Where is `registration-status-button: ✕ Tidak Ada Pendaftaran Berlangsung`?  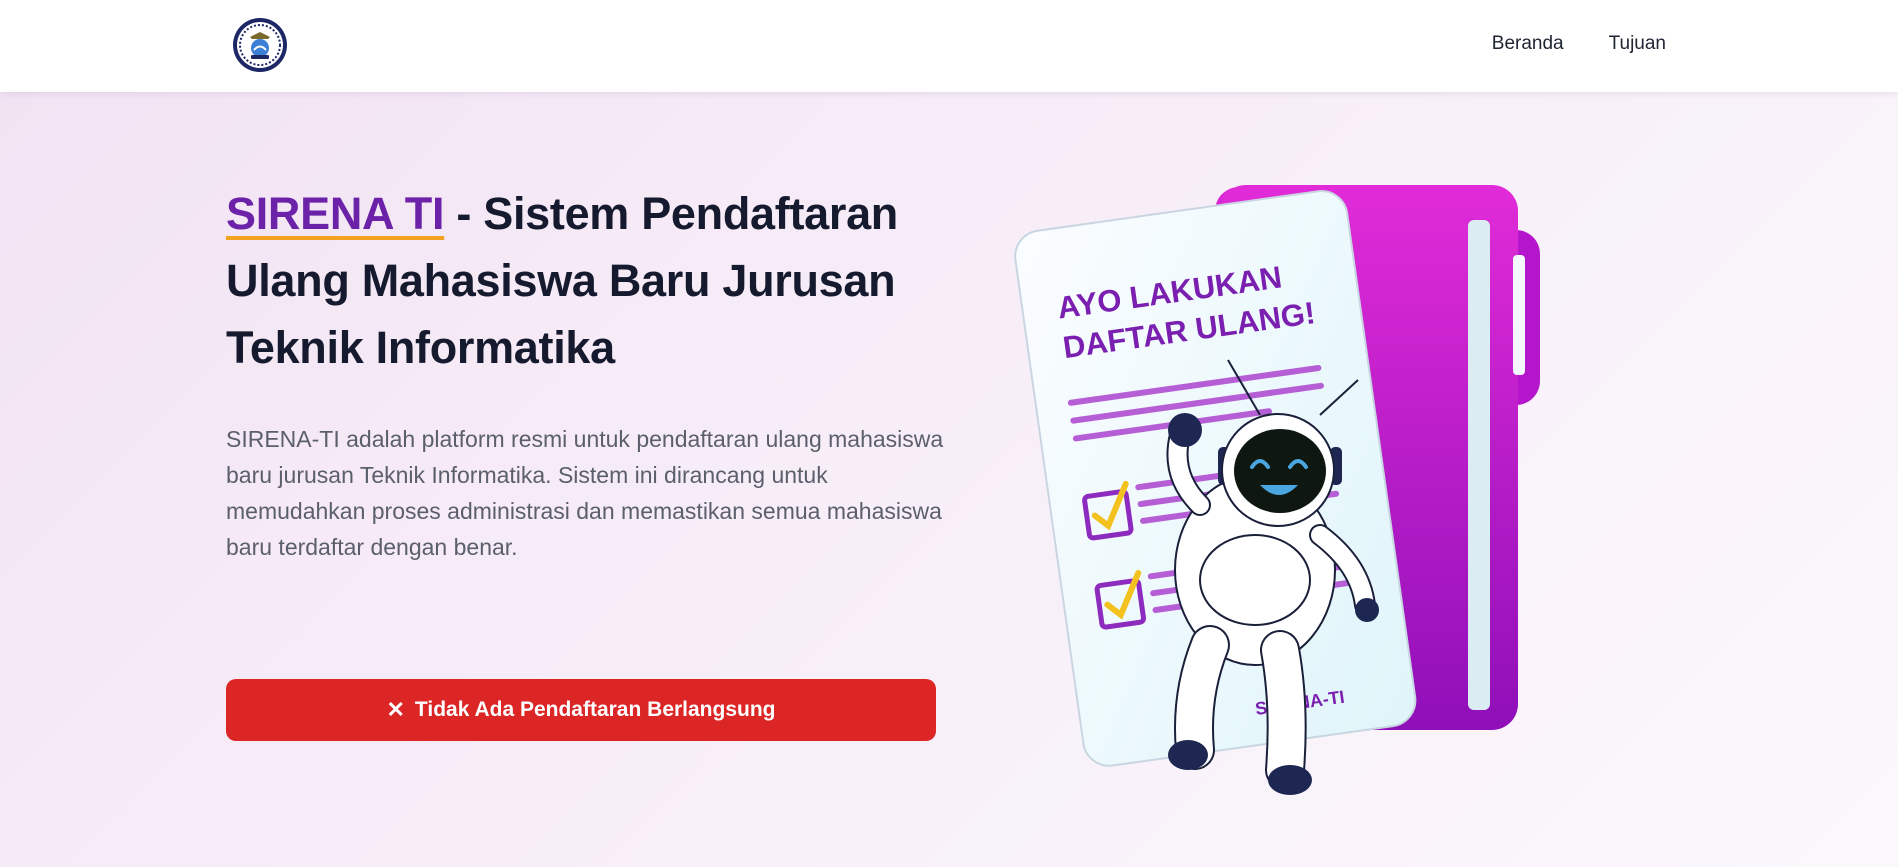
registration-status-button: ✕ Tidak Ada Pendaftaran Berlangsung is located at coordinates (581, 710).